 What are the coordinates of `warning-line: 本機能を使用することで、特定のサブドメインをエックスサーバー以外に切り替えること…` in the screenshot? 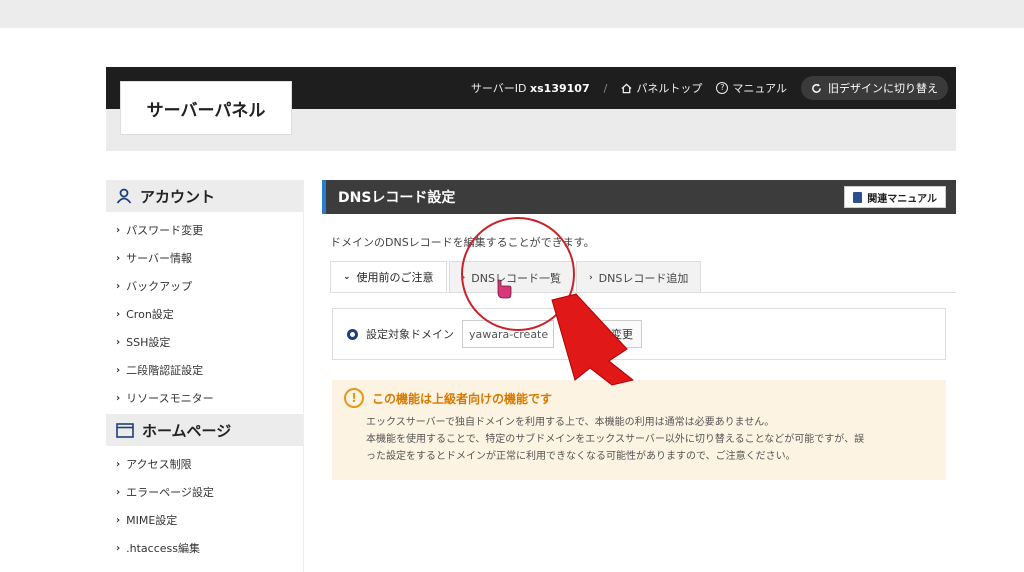 It's located at (615, 439).